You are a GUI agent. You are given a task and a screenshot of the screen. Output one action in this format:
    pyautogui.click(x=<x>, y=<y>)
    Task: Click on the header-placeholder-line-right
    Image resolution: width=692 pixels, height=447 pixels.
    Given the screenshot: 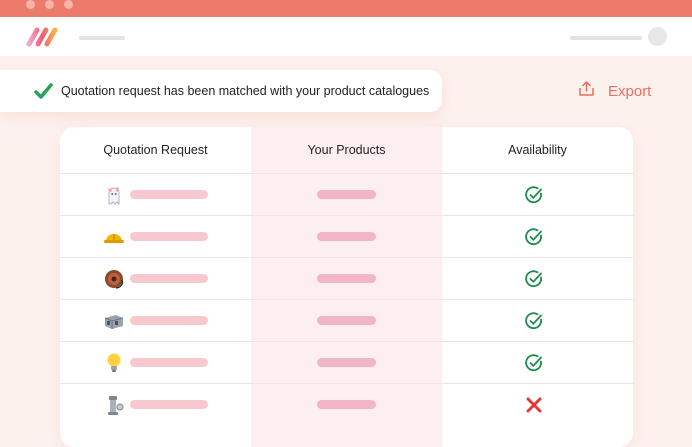 What is the action you would take?
    pyautogui.click(x=606, y=38)
    